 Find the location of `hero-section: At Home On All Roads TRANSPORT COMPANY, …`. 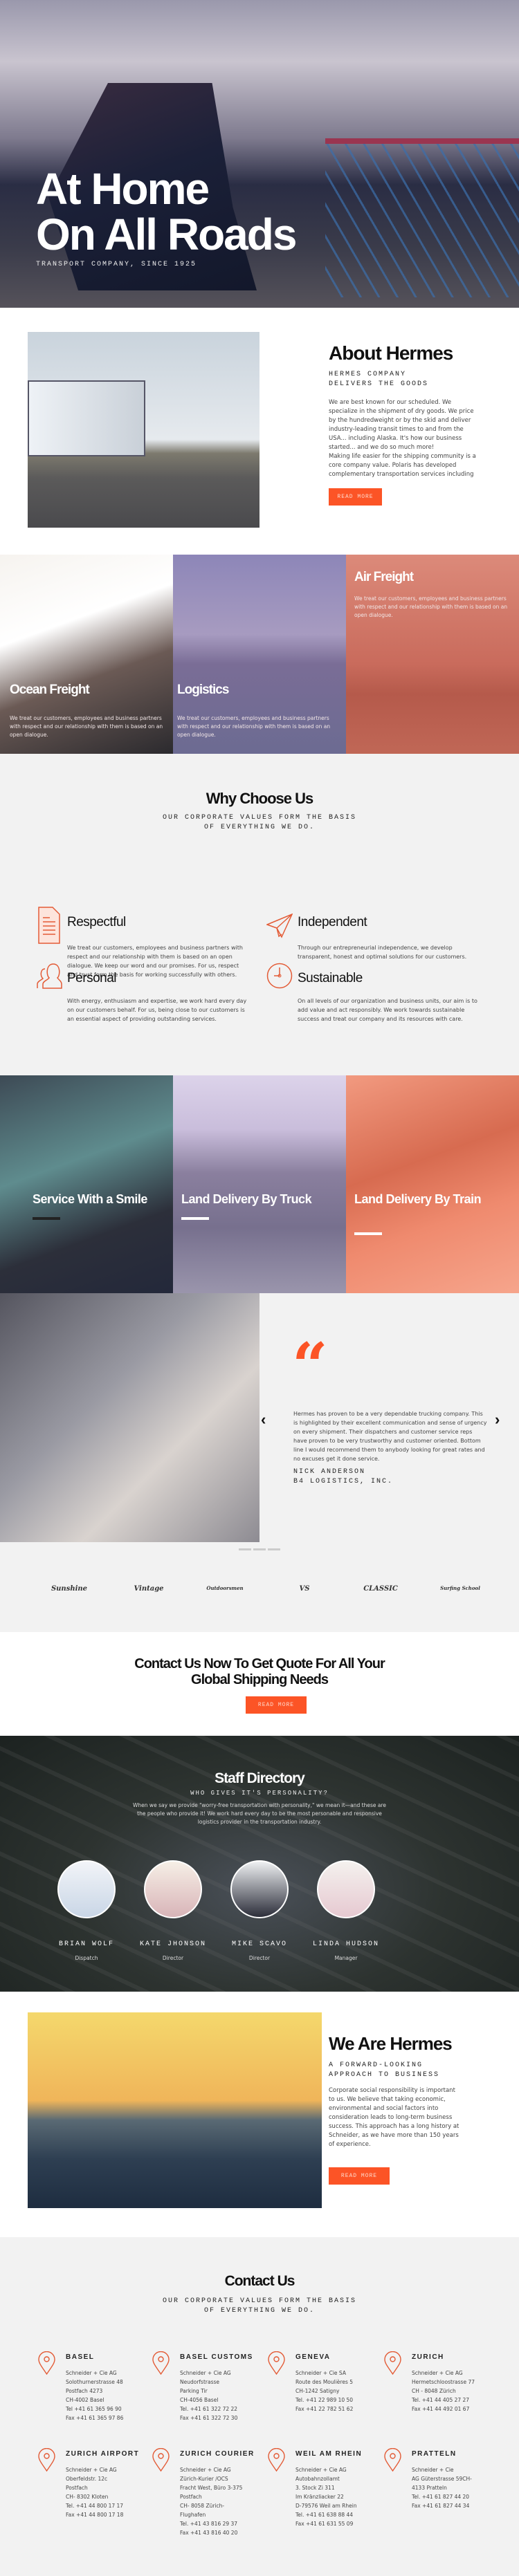

hero-section: At Home On All Roads TRANSPORT COMPANY, … is located at coordinates (259, 154).